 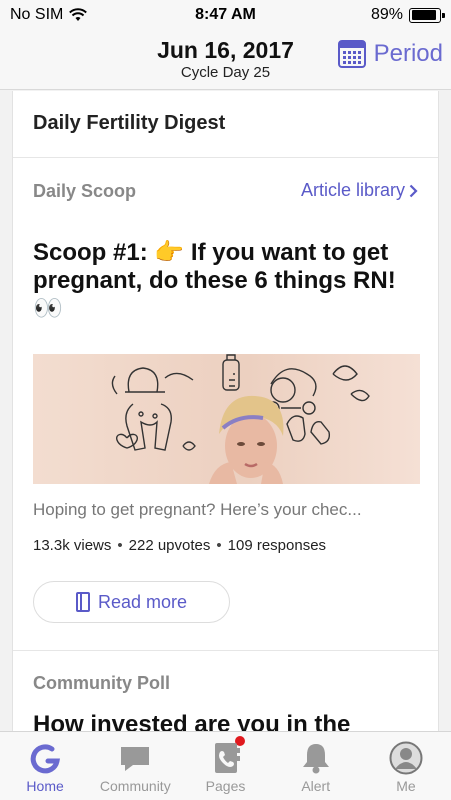 I want to click on hero-illustration, so click(x=240, y=419).